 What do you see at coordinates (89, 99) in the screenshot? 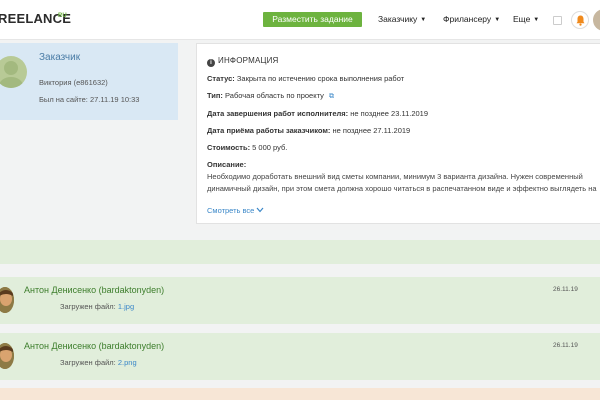
I see `customer-last-seen: Был на сайте: 27.11.19 10:33` at bounding box center [89, 99].